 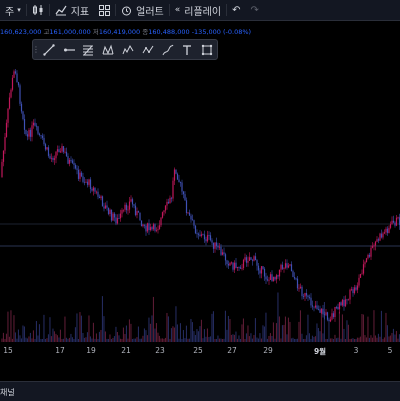 I want to click on brush-tool, so click(x=168, y=49).